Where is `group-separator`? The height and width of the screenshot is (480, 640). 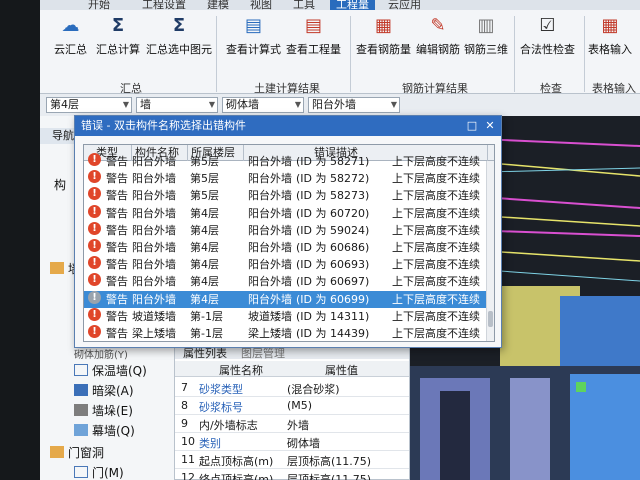
group-separator is located at coordinates (216, 54).